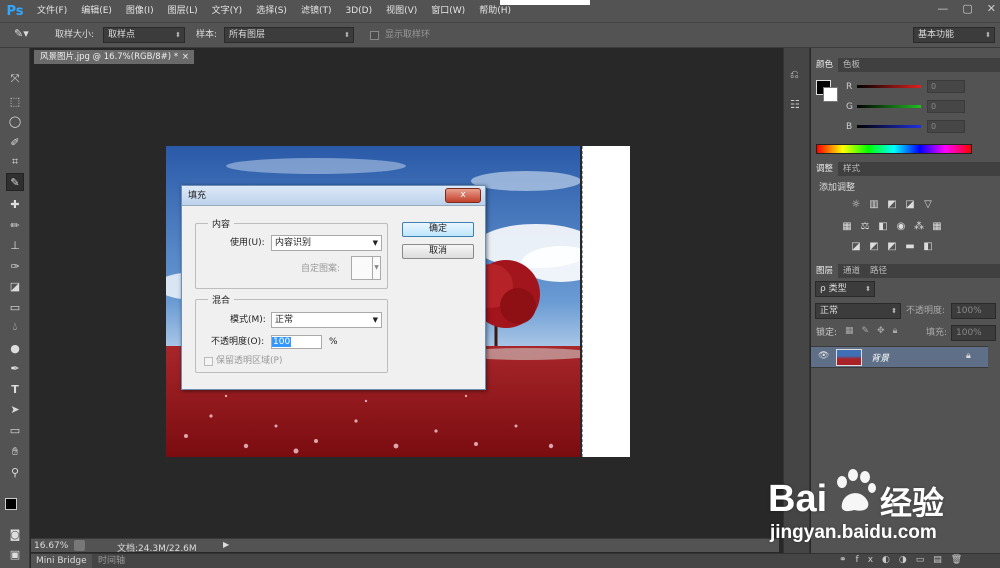 The image size is (1000, 568). What do you see at coordinates (15, 142) in the screenshot?
I see `quick-select-tool-icon: ✐` at bounding box center [15, 142].